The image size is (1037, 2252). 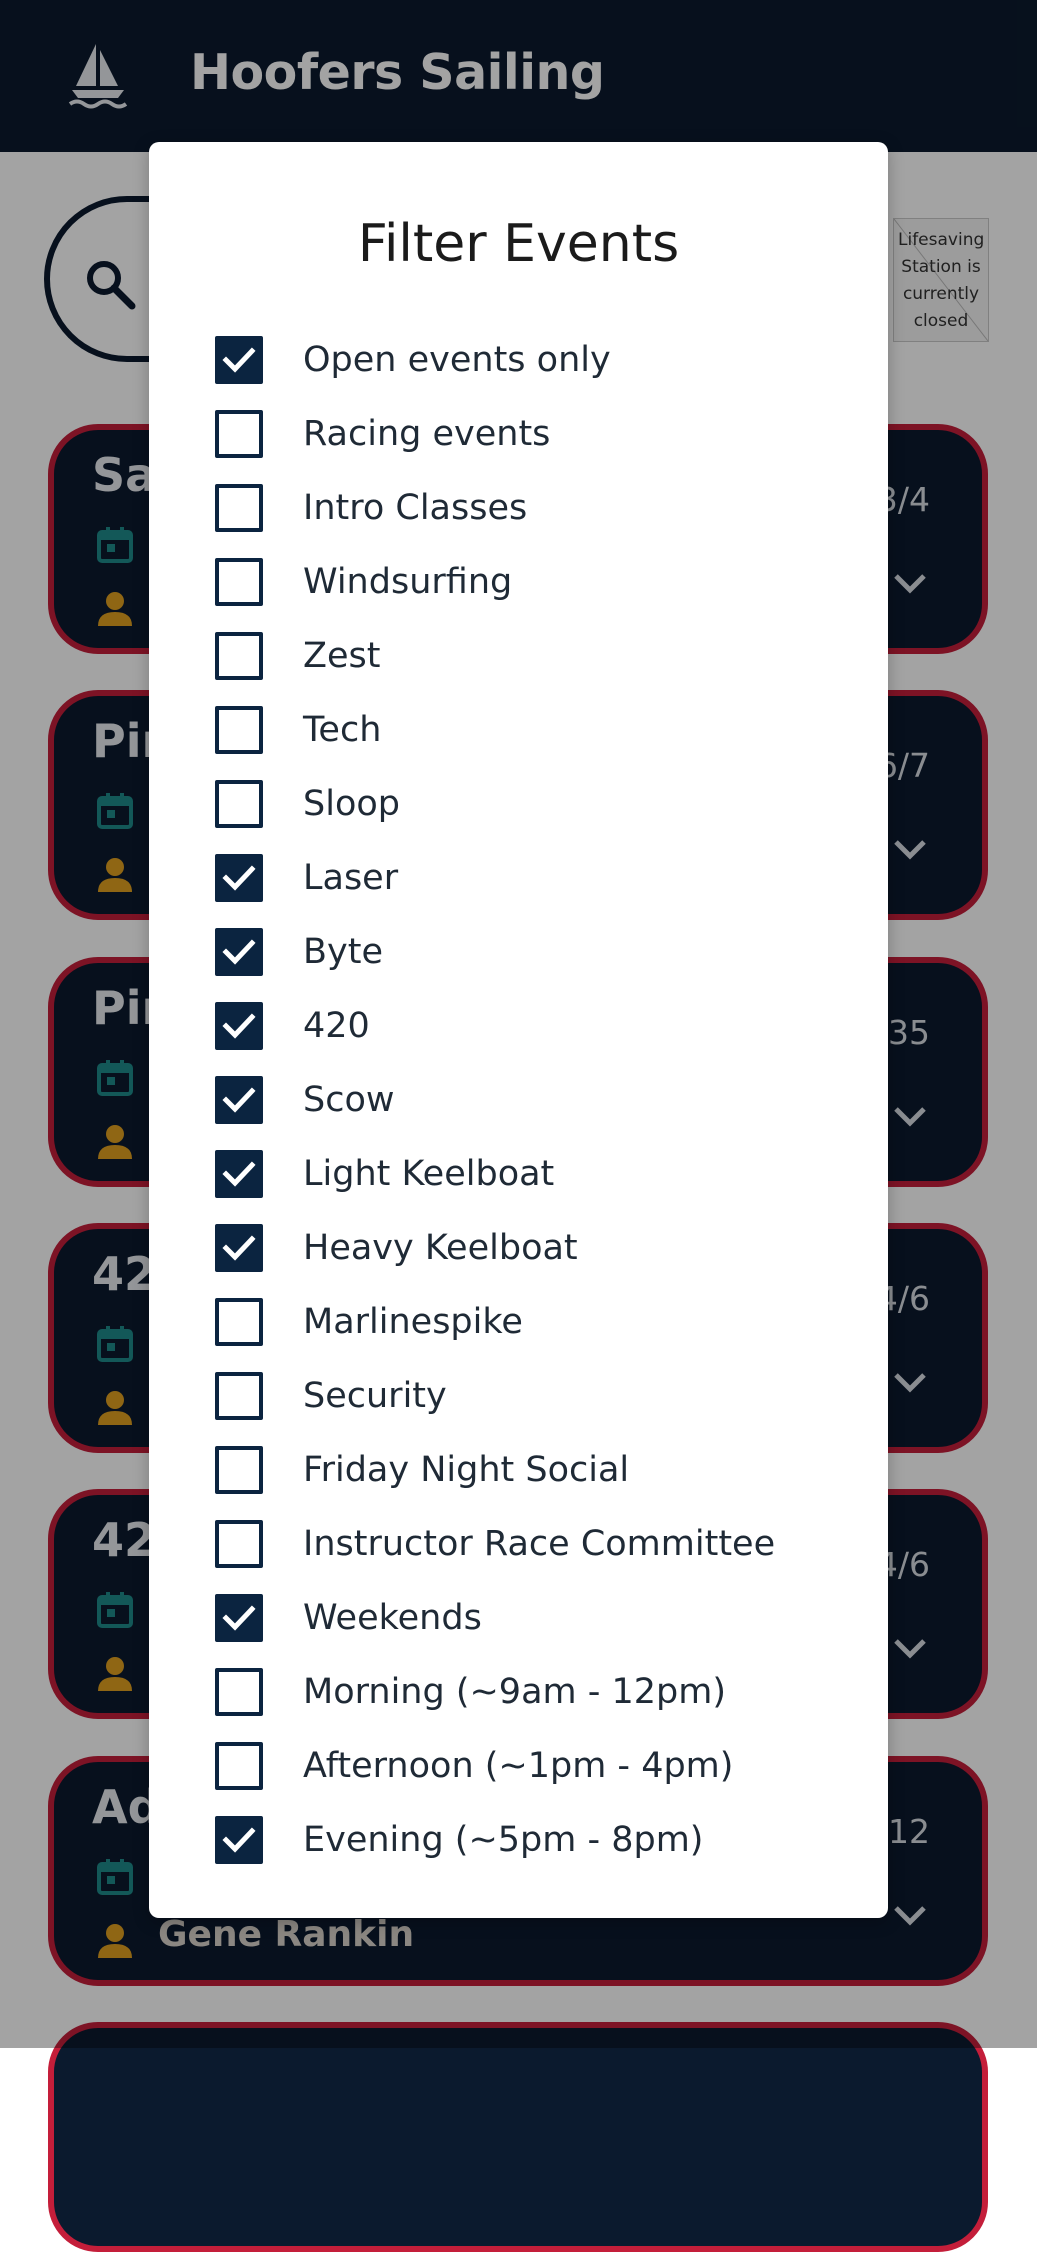 What do you see at coordinates (375, 1396) in the screenshot?
I see `filter-option-label: Security` at bounding box center [375, 1396].